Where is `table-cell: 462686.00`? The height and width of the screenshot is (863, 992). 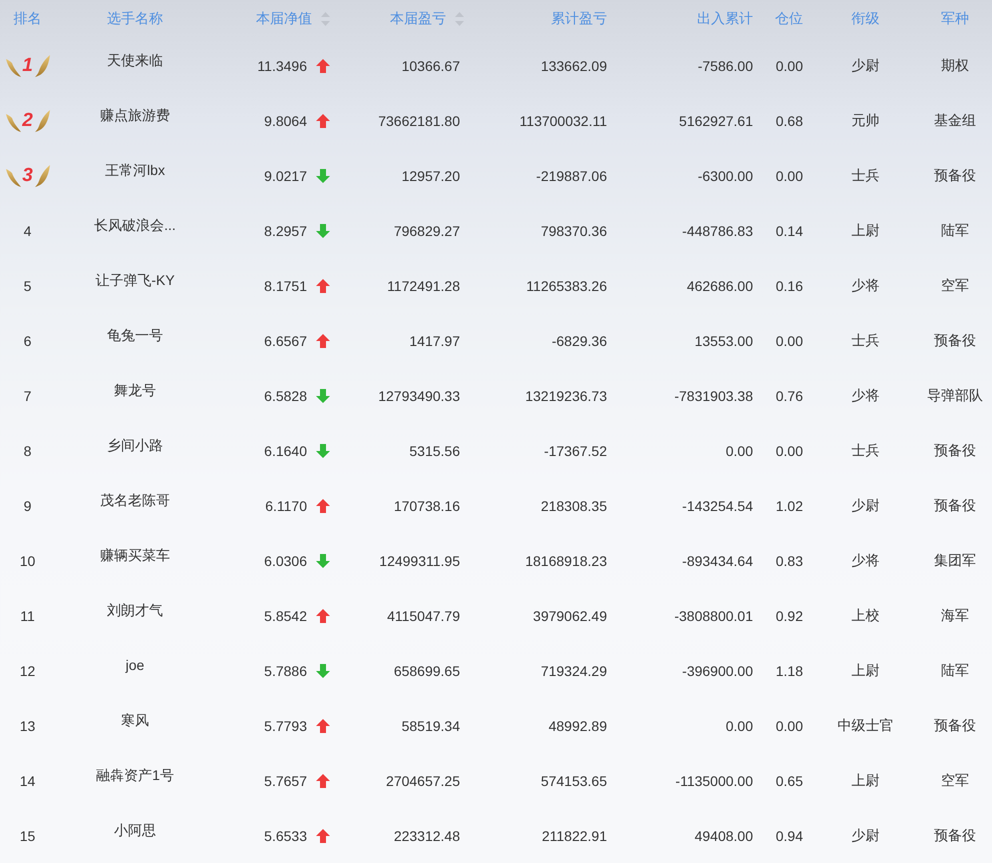
table-cell: 462686.00 is located at coordinates (719, 286).